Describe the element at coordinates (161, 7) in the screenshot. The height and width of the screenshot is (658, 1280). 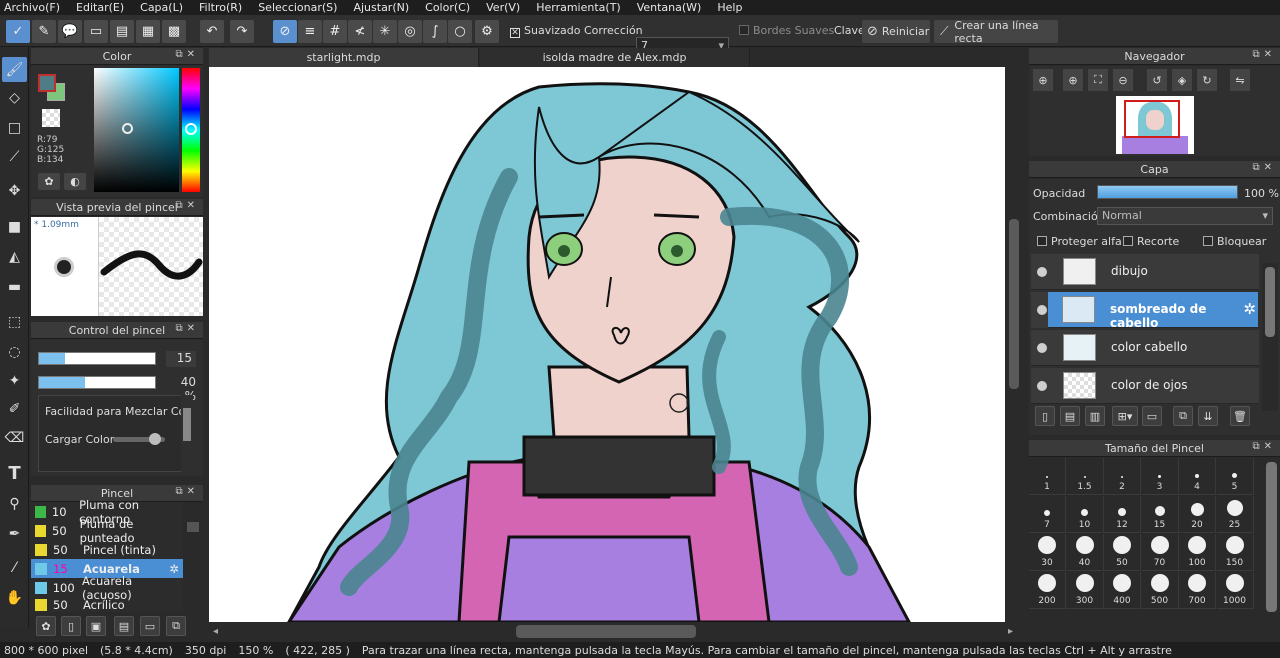
I see `menu-capa: Capa(L)` at that location.